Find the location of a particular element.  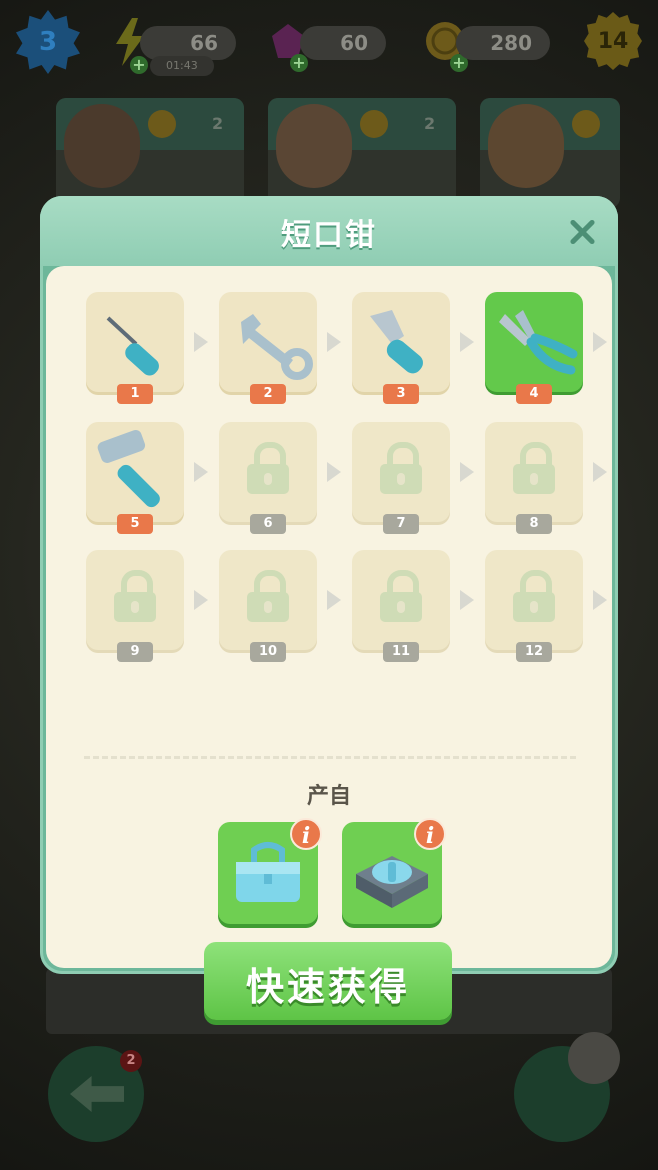

chain-item-3: 3 is located at coordinates (401, 348).